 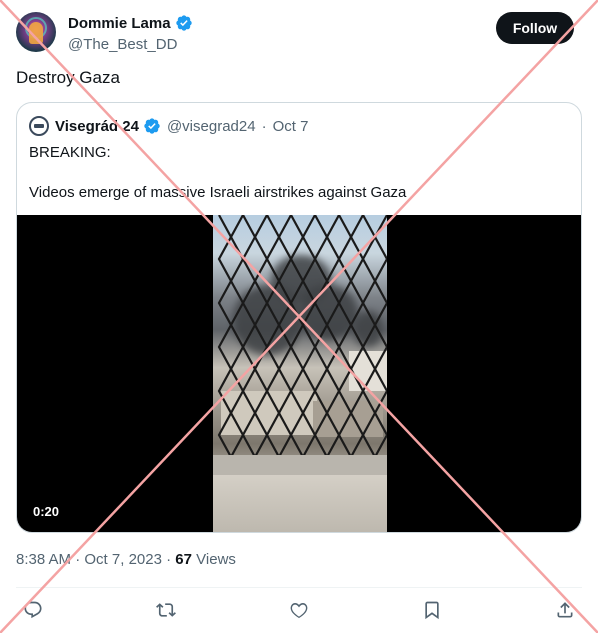 What do you see at coordinates (216, 559) in the screenshot?
I see `views-label: Views` at bounding box center [216, 559].